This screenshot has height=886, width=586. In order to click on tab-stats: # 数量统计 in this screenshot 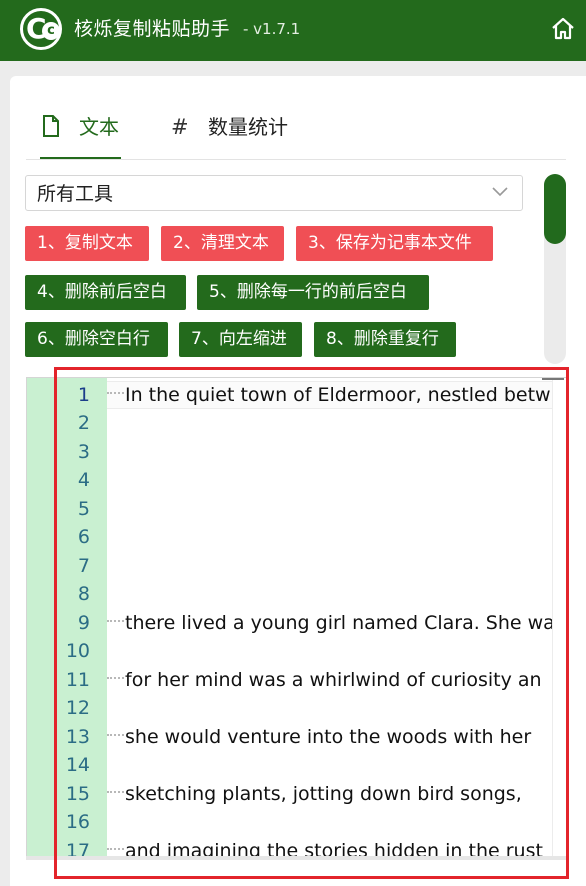, I will do `click(233, 132)`.